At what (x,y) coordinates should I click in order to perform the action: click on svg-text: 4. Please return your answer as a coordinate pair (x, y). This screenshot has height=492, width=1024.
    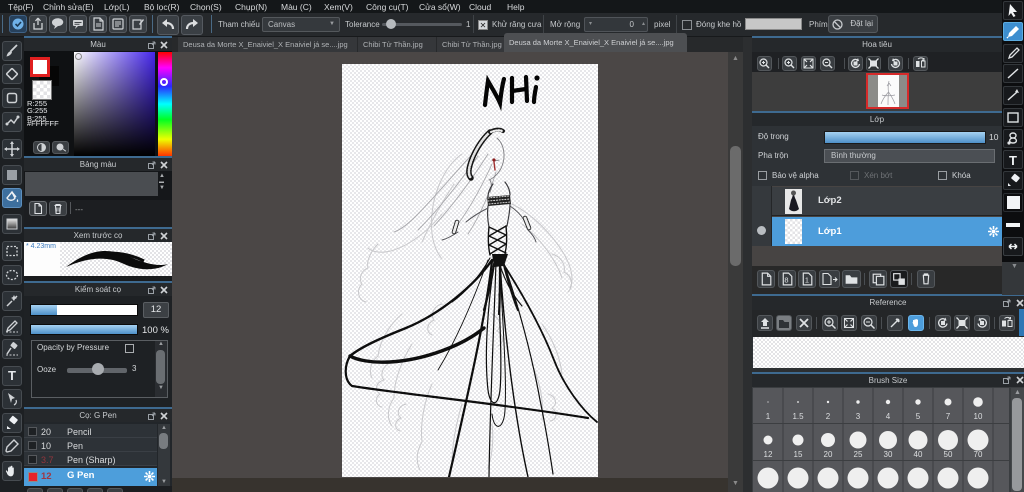
    Looking at the image, I should click on (888, 416).